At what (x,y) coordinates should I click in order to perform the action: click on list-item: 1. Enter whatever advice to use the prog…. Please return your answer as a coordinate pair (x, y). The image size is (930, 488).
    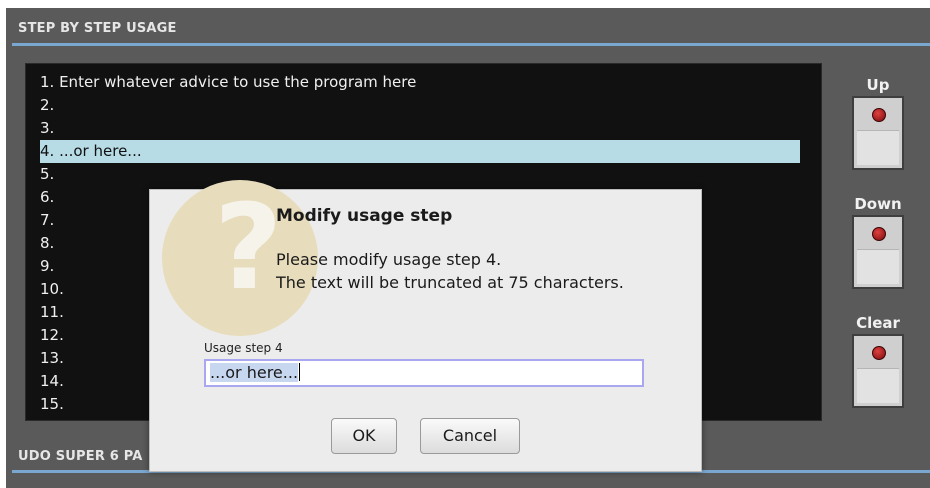
    Looking at the image, I should click on (420, 82).